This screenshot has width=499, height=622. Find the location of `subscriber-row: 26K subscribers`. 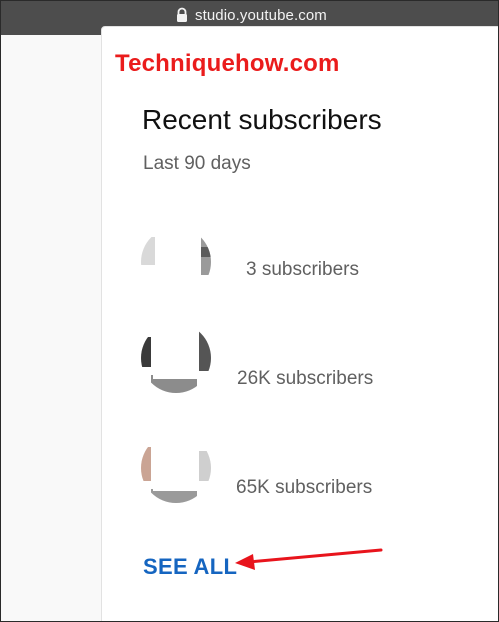

subscriber-row: 26K subscribers is located at coordinates (291, 363).